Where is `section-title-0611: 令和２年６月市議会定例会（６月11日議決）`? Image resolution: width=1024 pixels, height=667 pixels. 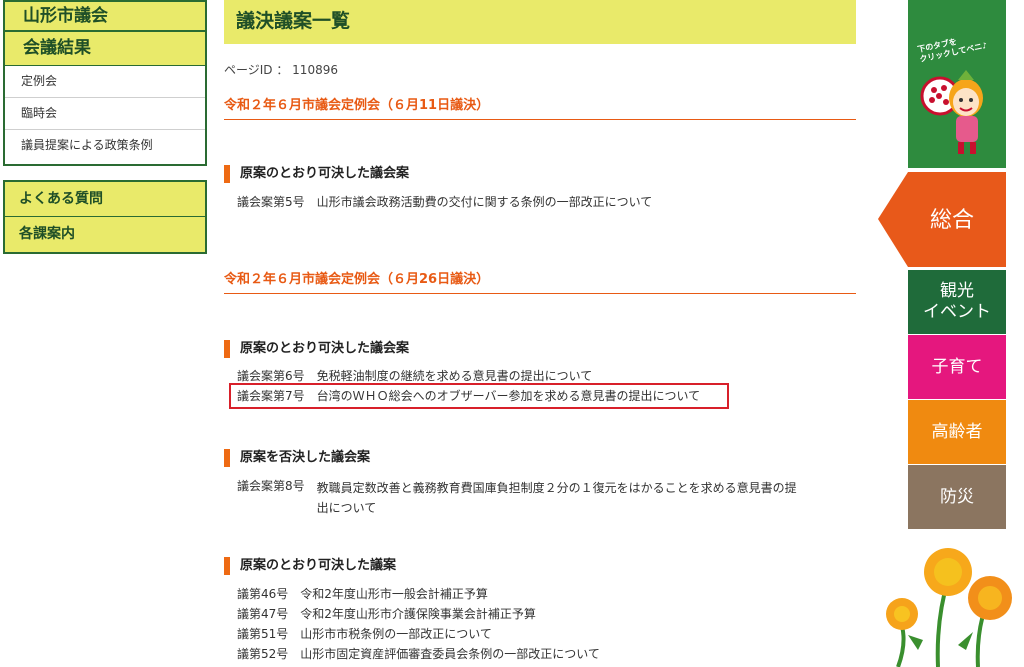
section-title-0611: 令和２年６月市議会定例会（６月11日議決） is located at coordinates (540, 107).